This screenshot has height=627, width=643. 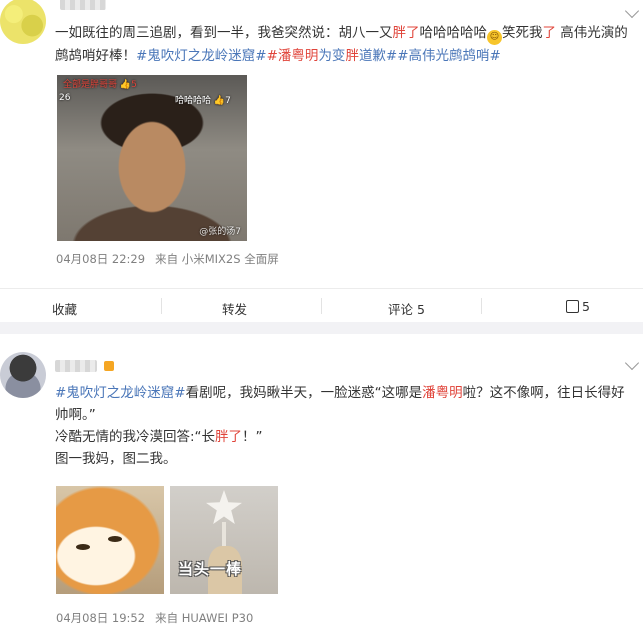 I want to click on hashtag-link: #潘粤明为变胖道歉#, so click(x=332, y=56).